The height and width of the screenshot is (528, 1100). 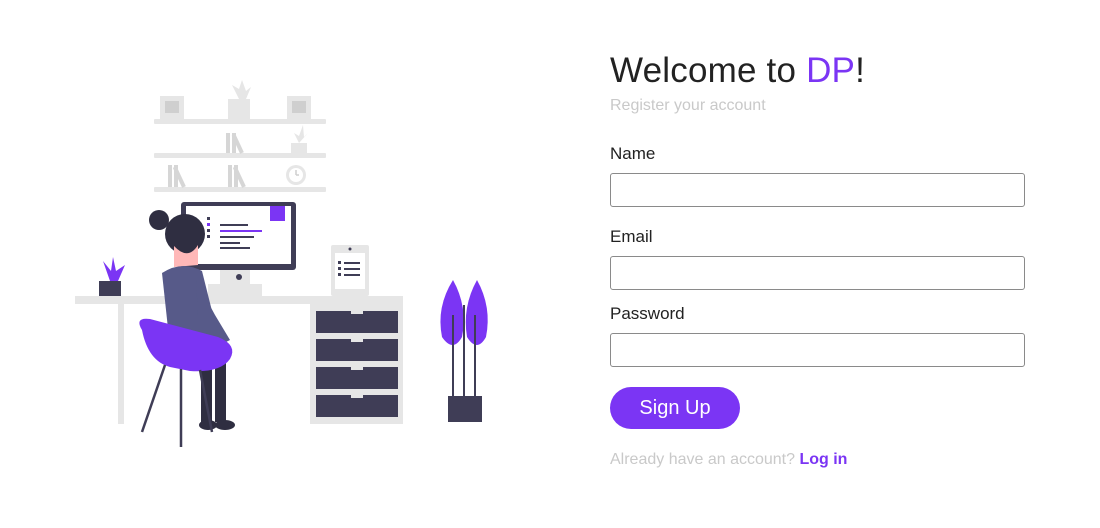 I want to click on brand-name: DP, so click(x=831, y=70).